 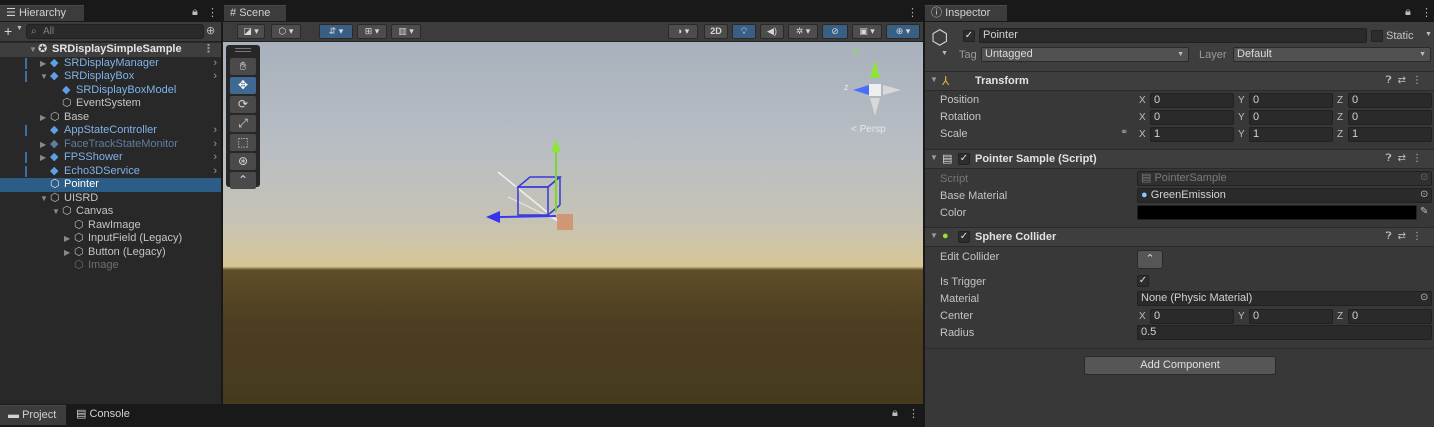 I want to click on hierarchy-item-srdisplaymanager: ▶ ◆ SRDisplayManager ›, so click(x=110, y=64).